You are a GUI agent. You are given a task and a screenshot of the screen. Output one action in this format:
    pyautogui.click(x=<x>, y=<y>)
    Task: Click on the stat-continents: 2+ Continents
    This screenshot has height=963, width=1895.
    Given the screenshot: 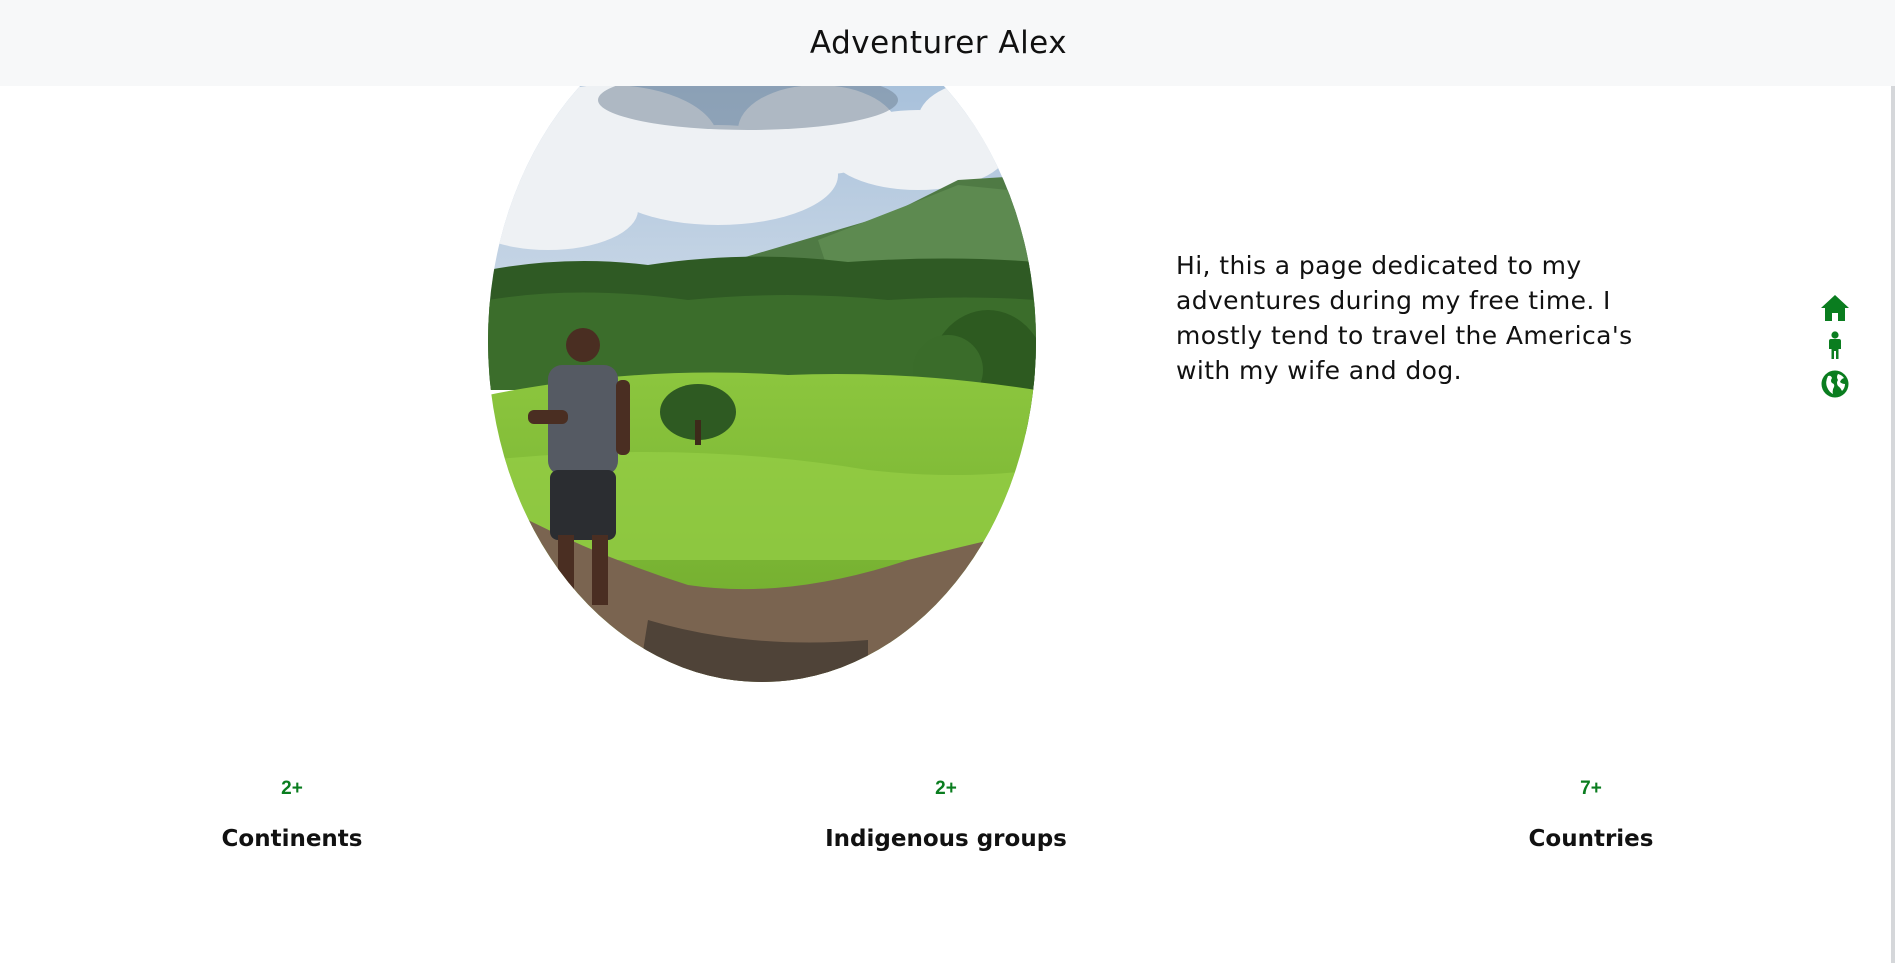 What is the action you would take?
    pyautogui.click(x=292, y=814)
    